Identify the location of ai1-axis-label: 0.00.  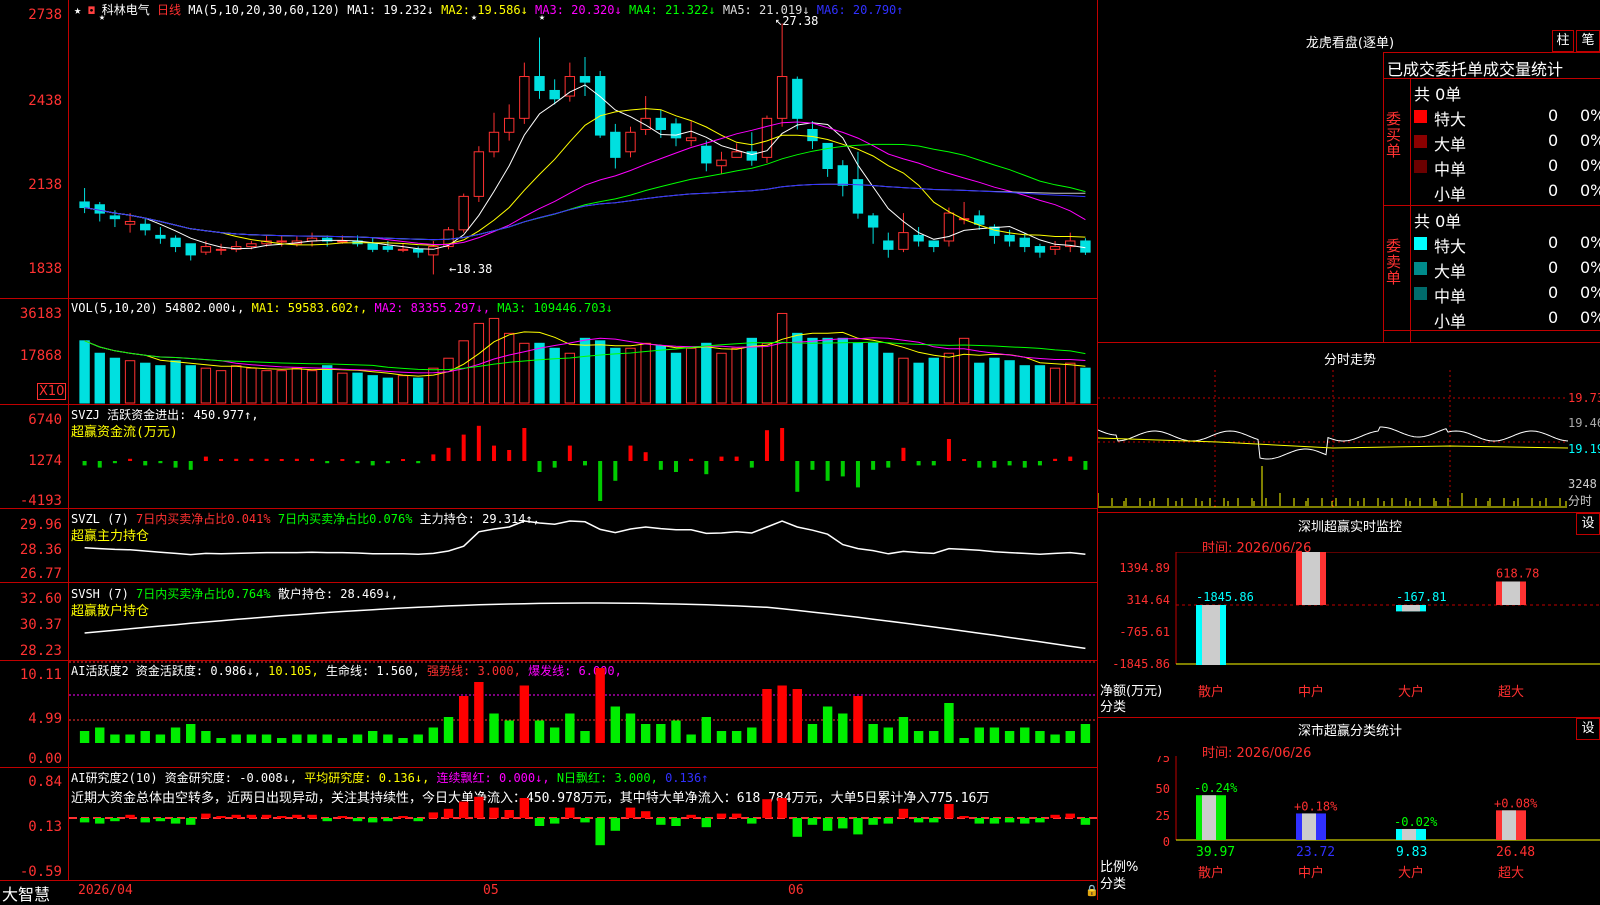
(45, 759).